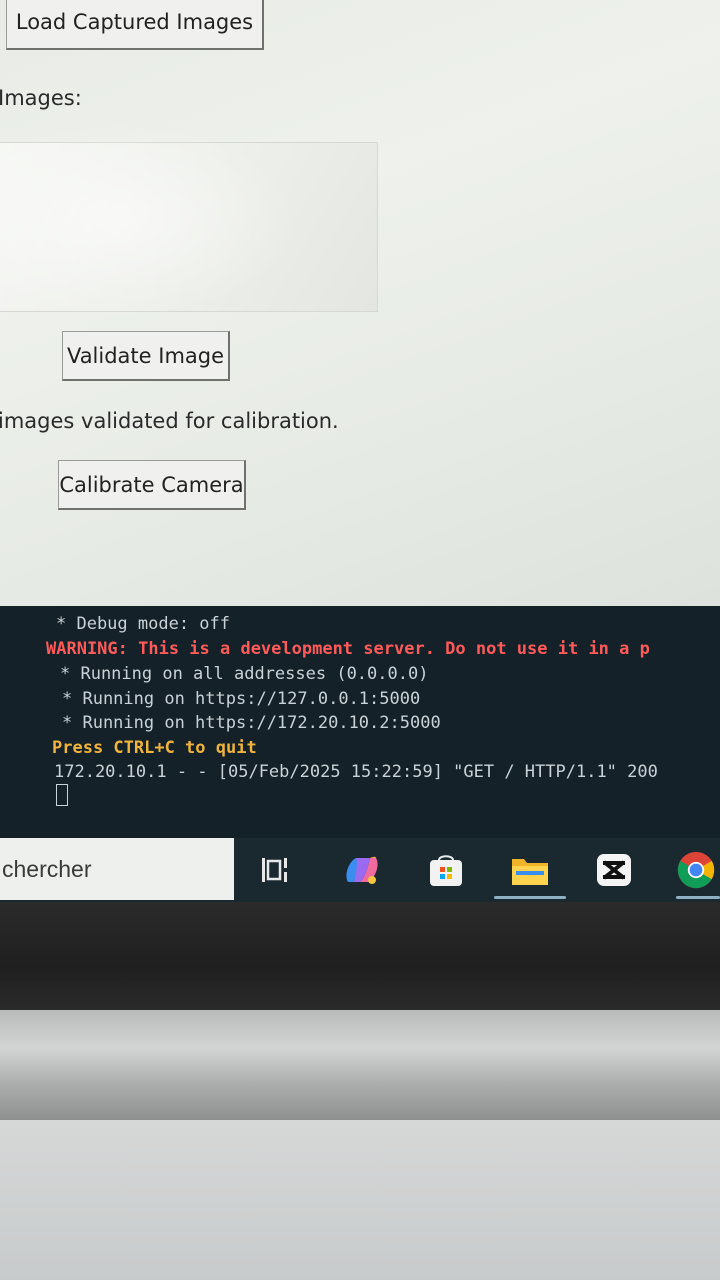  What do you see at coordinates (189, 227) in the screenshot?
I see `images-preview-box` at bounding box center [189, 227].